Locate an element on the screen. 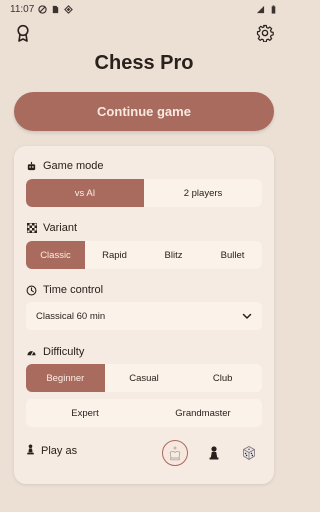 Image resolution: width=320 pixels, height=512 pixels. difficulty-expert: Expert is located at coordinates (85, 413).